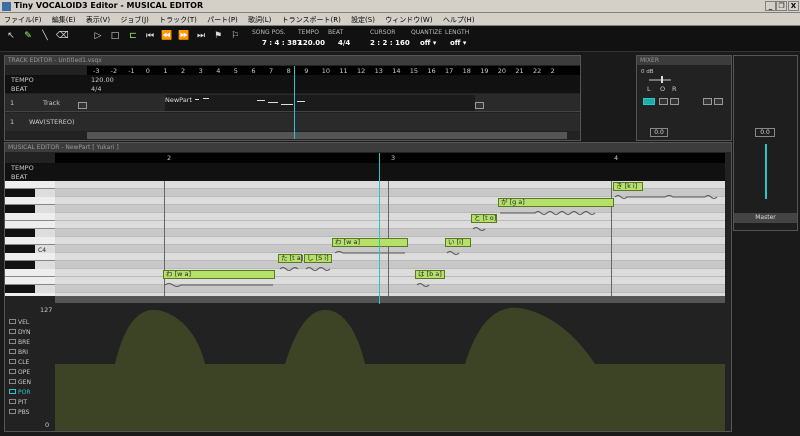 The width and height of the screenshot is (800, 436). Describe the element at coordinates (133, 38) in the screenshot. I see `loop-icon: ⊏` at that location.